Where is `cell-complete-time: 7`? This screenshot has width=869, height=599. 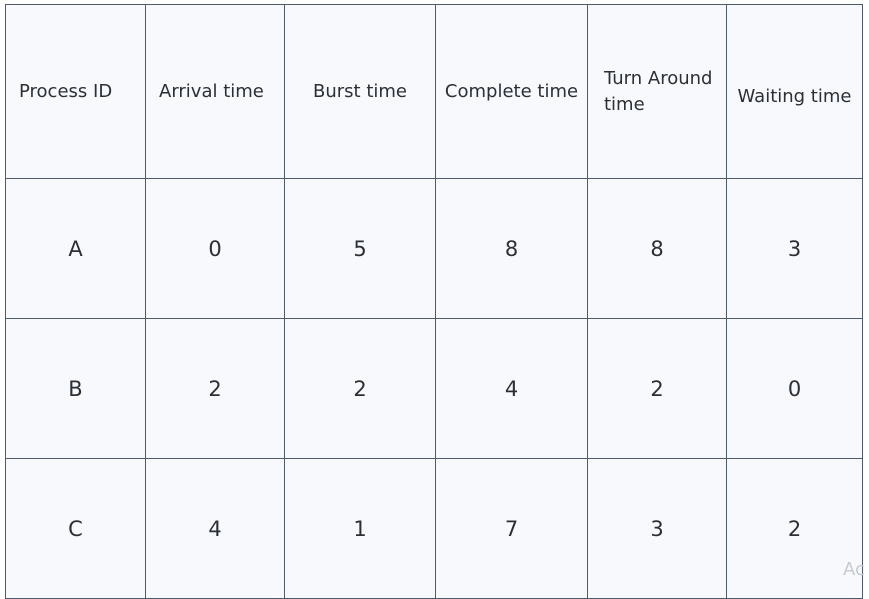 cell-complete-time: 7 is located at coordinates (511, 528).